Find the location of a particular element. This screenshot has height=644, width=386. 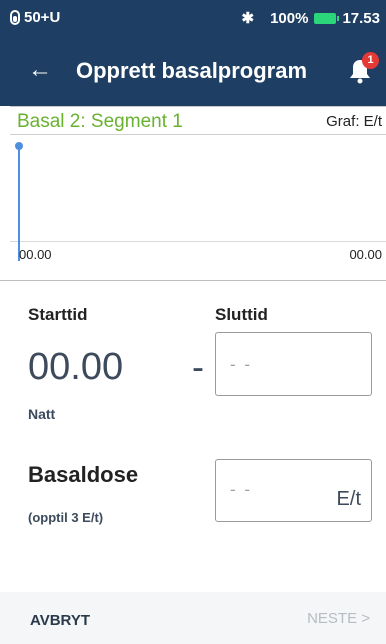

page-title: Opprett basalprogram is located at coordinates (192, 70).